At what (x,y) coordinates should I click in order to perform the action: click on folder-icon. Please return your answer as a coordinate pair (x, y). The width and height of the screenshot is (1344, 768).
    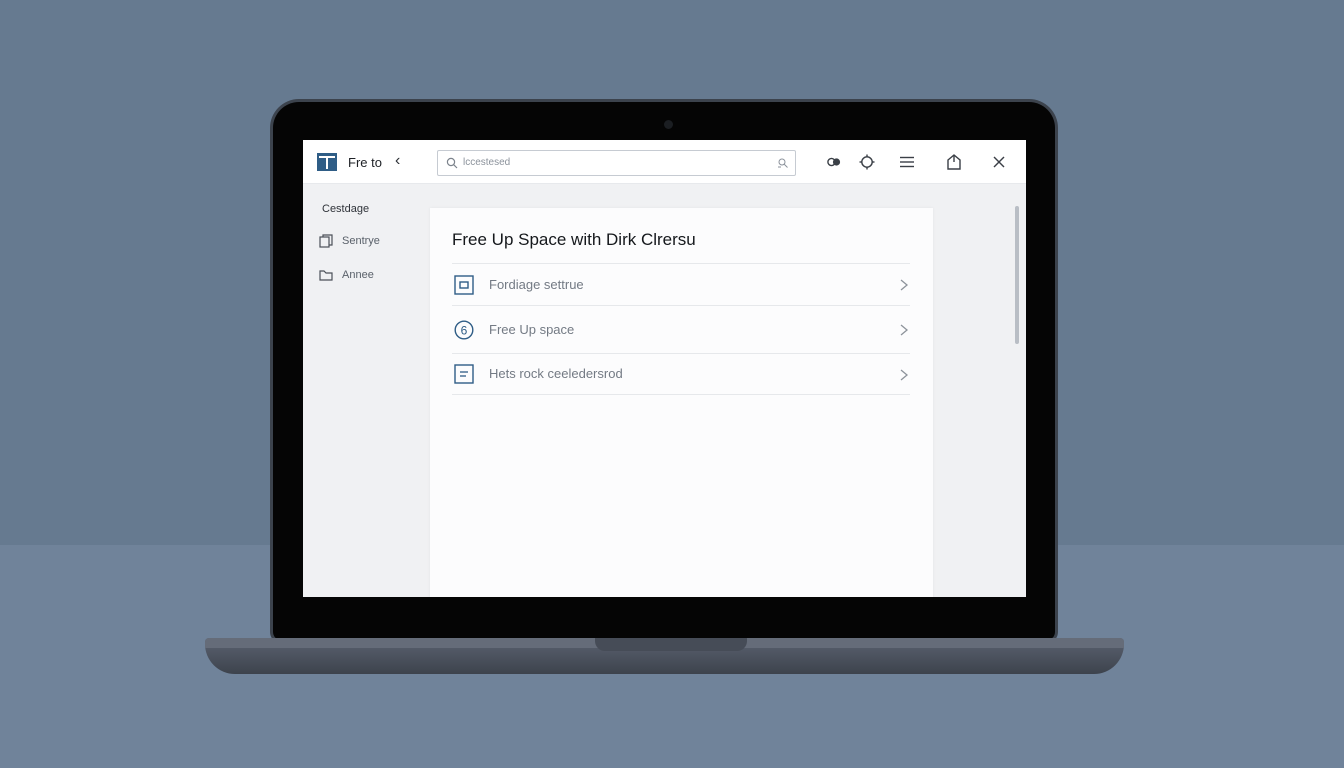
    Looking at the image, I should click on (326, 275).